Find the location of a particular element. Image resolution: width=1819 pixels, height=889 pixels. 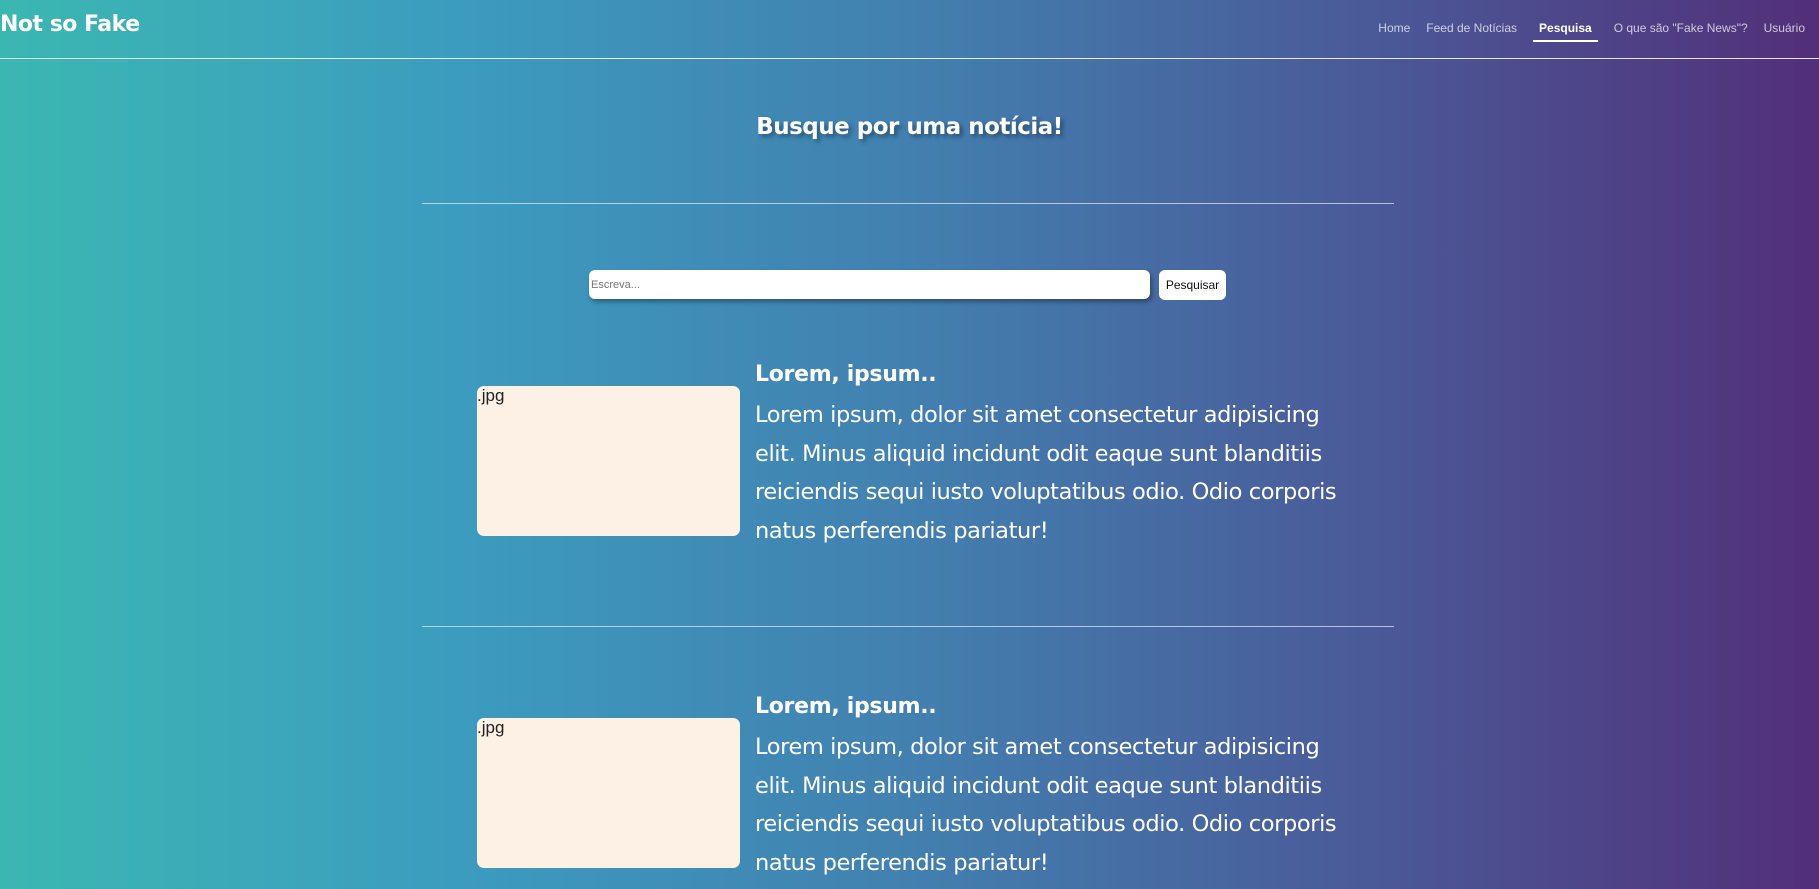

nav-link-pesquisa-label: Pesquisa is located at coordinates (1565, 29).